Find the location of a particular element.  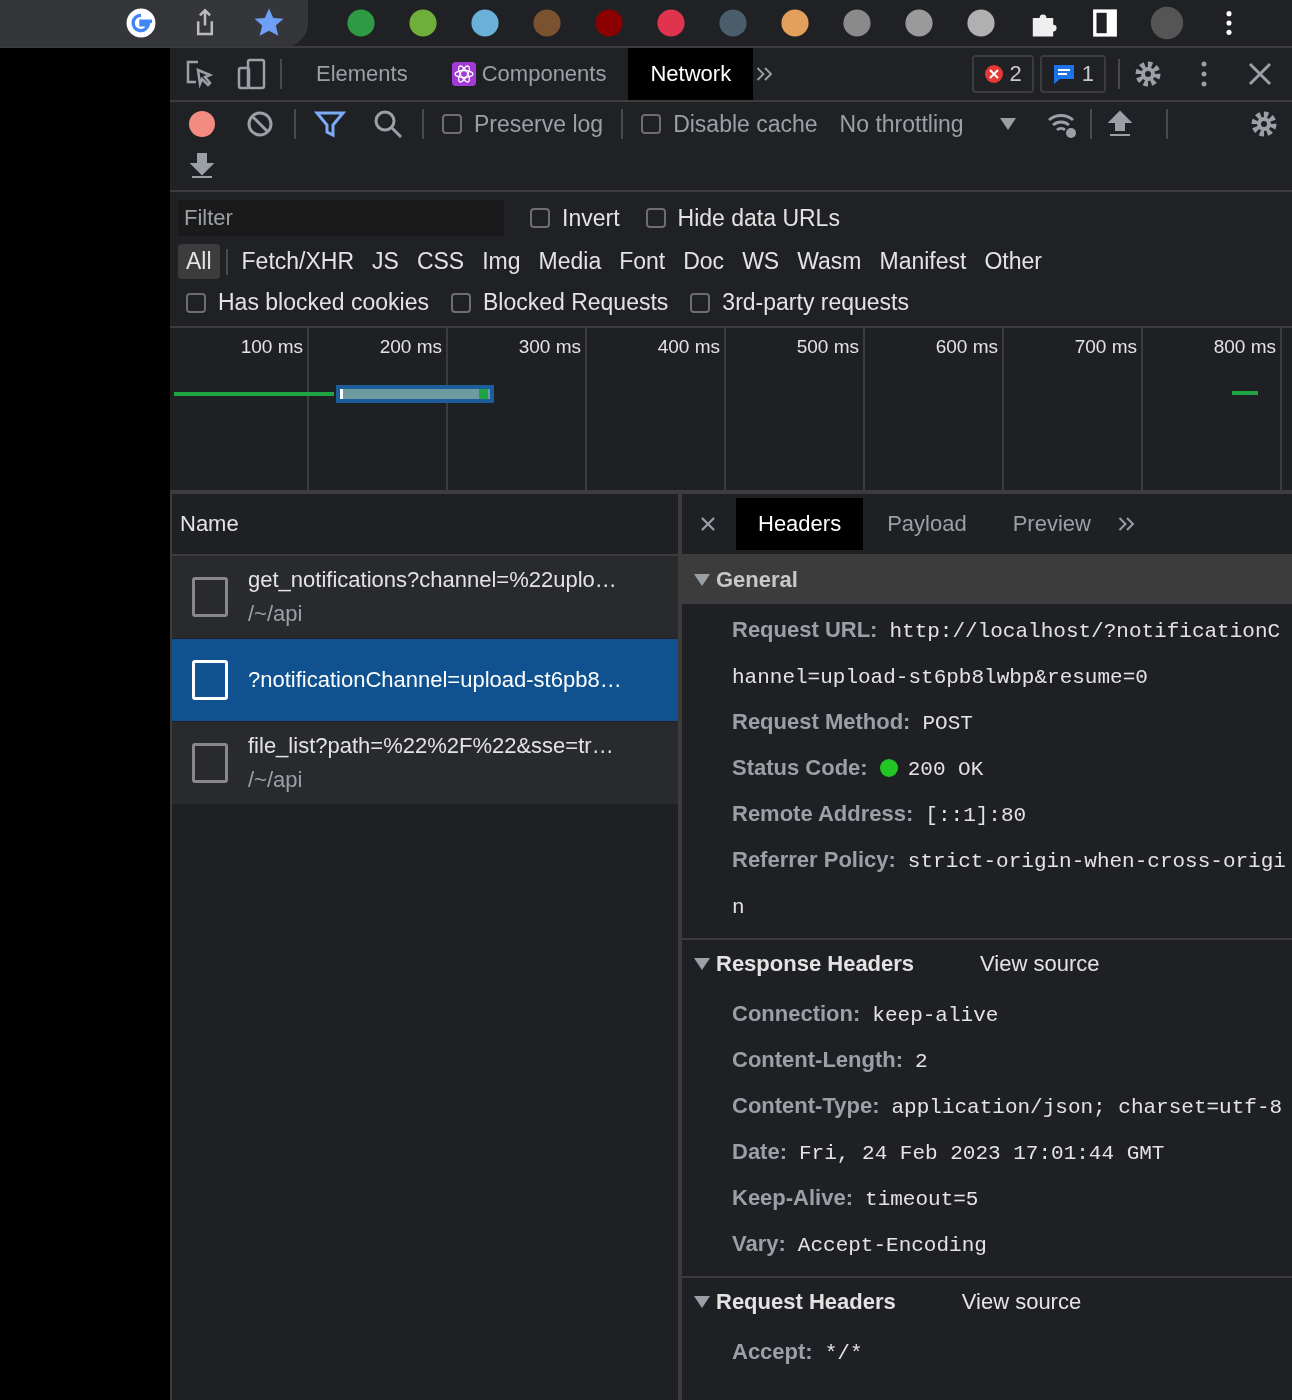

type-filter: Fetch/XHR is located at coordinates (298, 261).